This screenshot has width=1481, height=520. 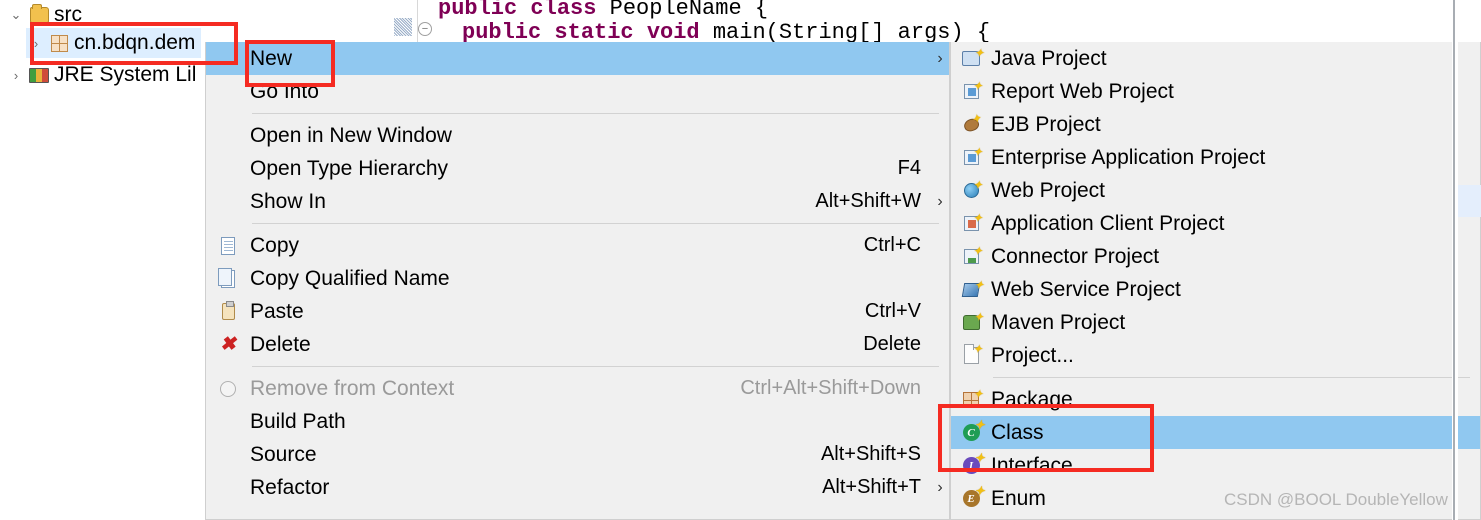 What do you see at coordinates (1215, 124) in the screenshot?
I see `submenu-item-ejb-project: ✦ EJB Project` at bounding box center [1215, 124].